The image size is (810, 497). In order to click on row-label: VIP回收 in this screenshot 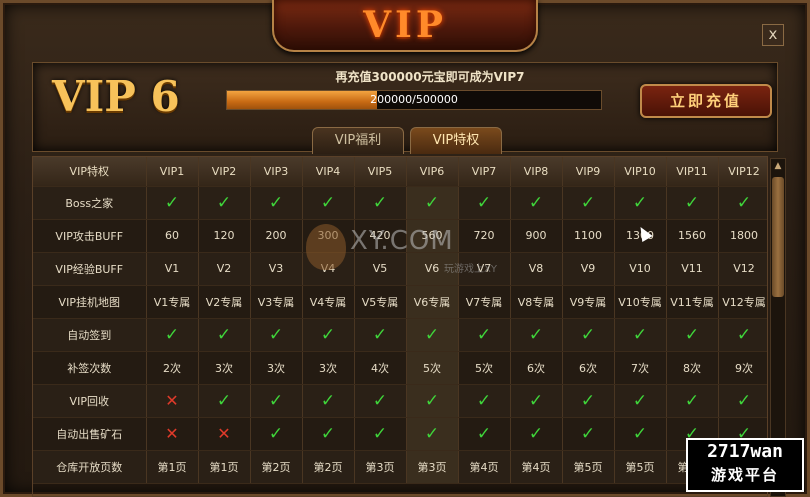, I will do `click(90, 401)`.